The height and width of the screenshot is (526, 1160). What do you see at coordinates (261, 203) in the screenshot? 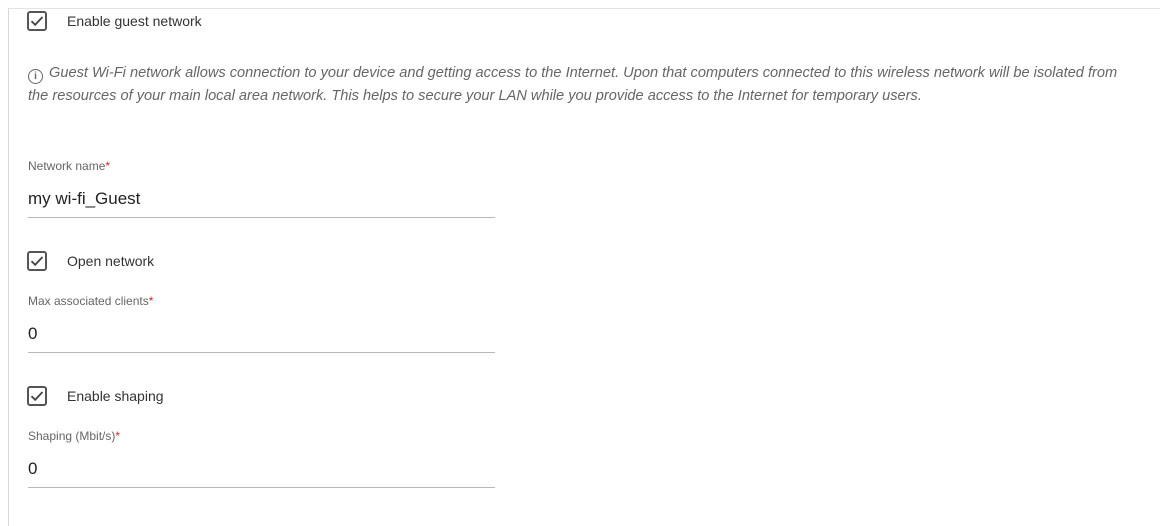
I see `network-name-input` at bounding box center [261, 203].